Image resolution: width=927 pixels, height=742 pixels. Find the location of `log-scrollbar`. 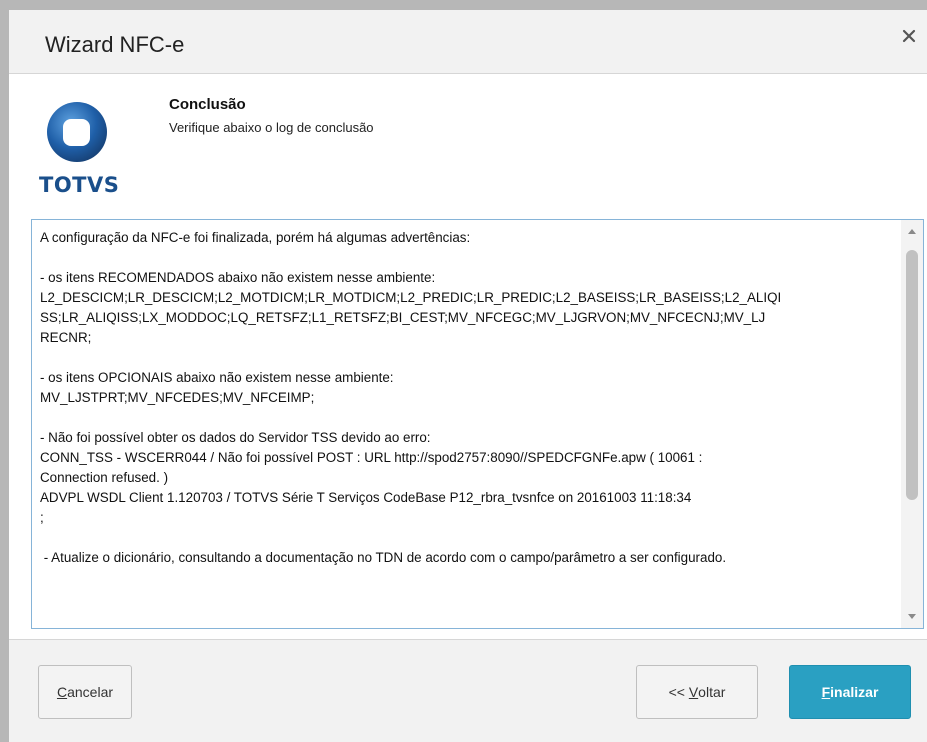

log-scrollbar is located at coordinates (912, 424).